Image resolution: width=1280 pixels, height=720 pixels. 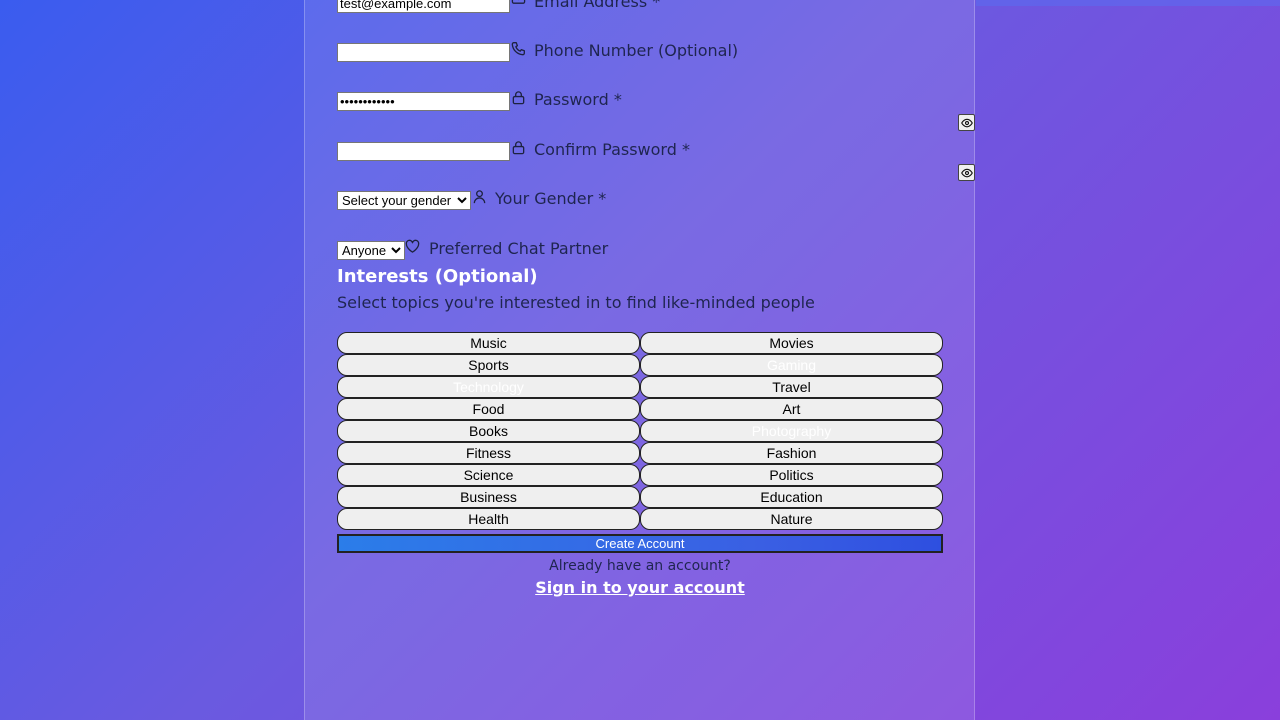 I want to click on interest-chip-education: Education, so click(x=791, y=497).